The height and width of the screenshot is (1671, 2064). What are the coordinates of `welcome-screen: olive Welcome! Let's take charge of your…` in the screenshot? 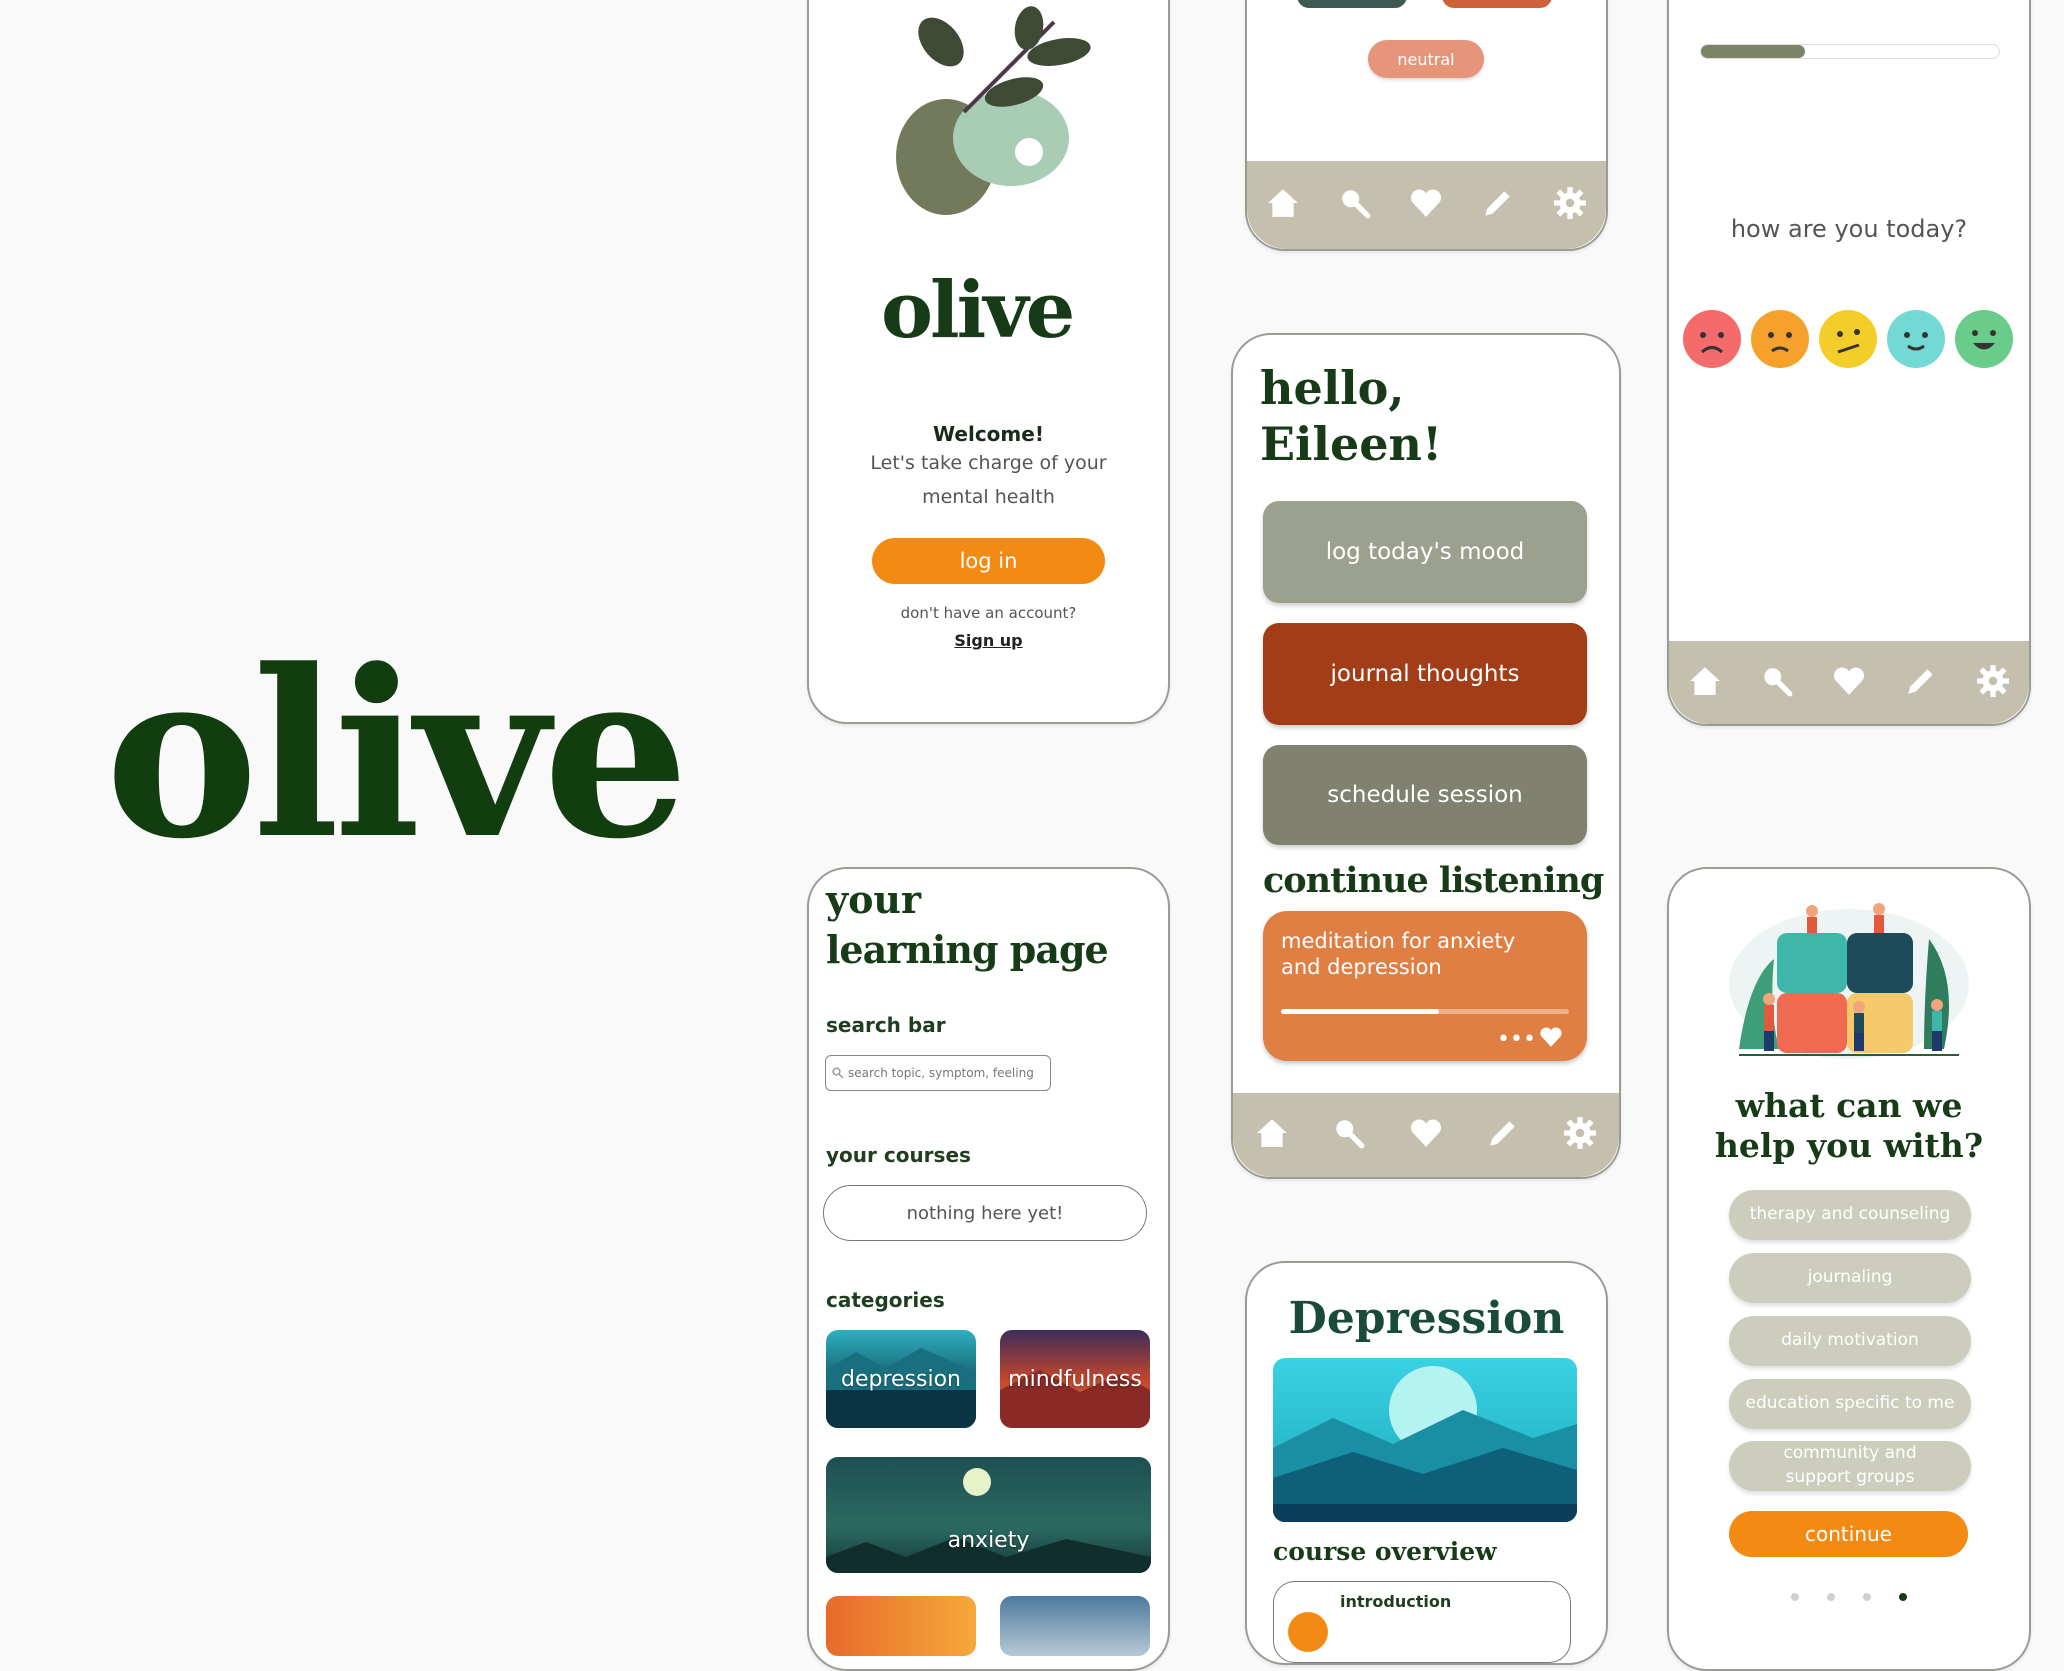 It's located at (988, 362).